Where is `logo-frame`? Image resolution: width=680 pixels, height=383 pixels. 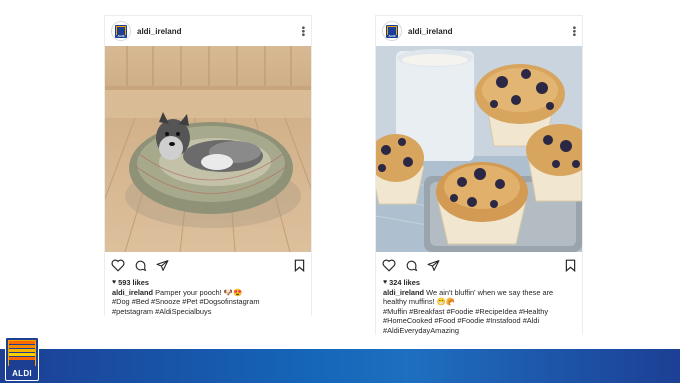
logo-frame is located at coordinates (22, 353).